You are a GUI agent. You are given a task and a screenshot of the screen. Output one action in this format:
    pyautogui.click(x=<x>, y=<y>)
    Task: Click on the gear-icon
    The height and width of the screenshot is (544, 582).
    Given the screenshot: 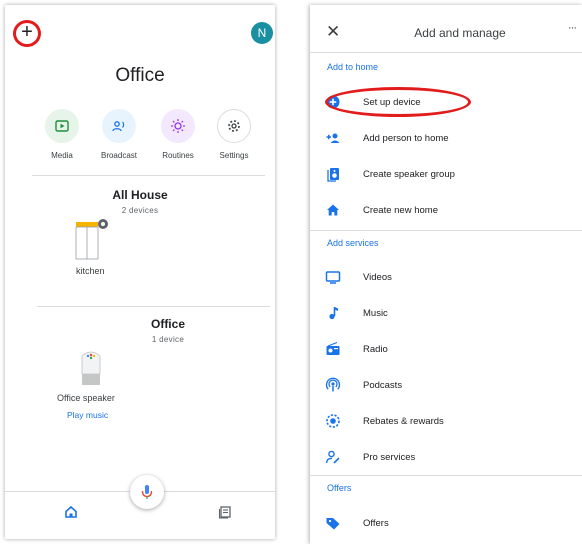 What is the action you would take?
    pyautogui.click(x=234, y=126)
    